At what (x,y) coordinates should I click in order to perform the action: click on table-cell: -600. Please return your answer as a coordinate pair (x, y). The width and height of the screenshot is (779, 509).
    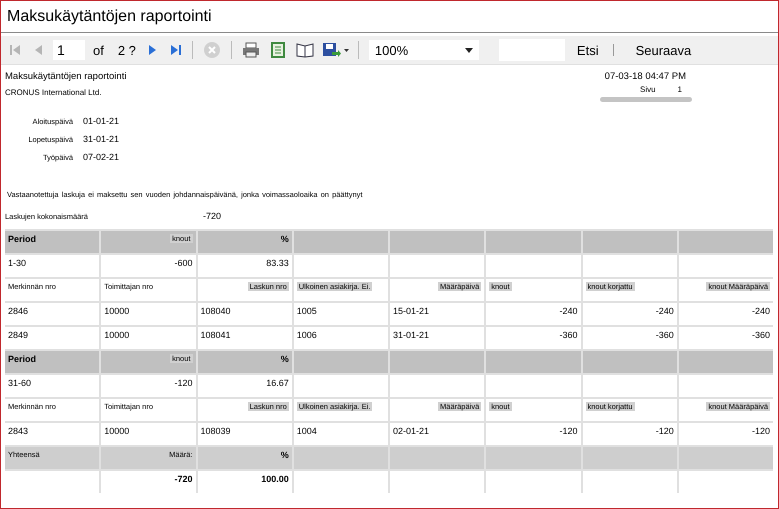
    Looking at the image, I should click on (148, 266).